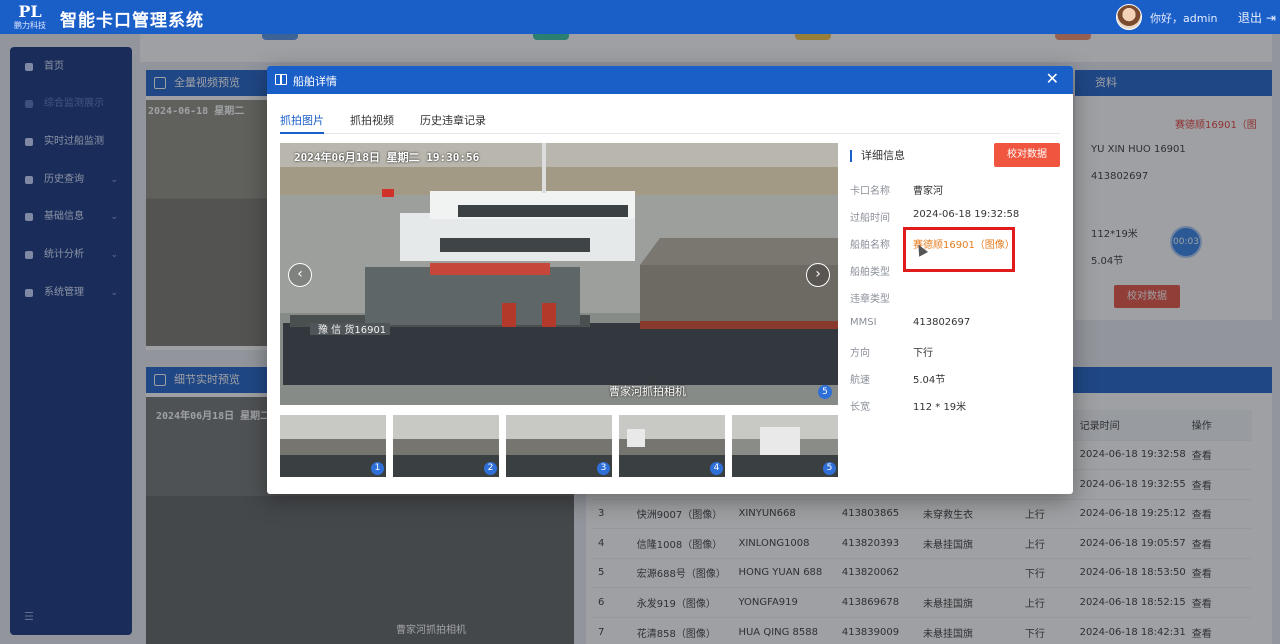 The width and height of the screenshot is (1280, 644). What do you see at coordinates (387, 157) in the screenshot?
I see `photo-timestamp: 2024年06月18日 星期二 19:30:56` at bounding box center [387, 157].